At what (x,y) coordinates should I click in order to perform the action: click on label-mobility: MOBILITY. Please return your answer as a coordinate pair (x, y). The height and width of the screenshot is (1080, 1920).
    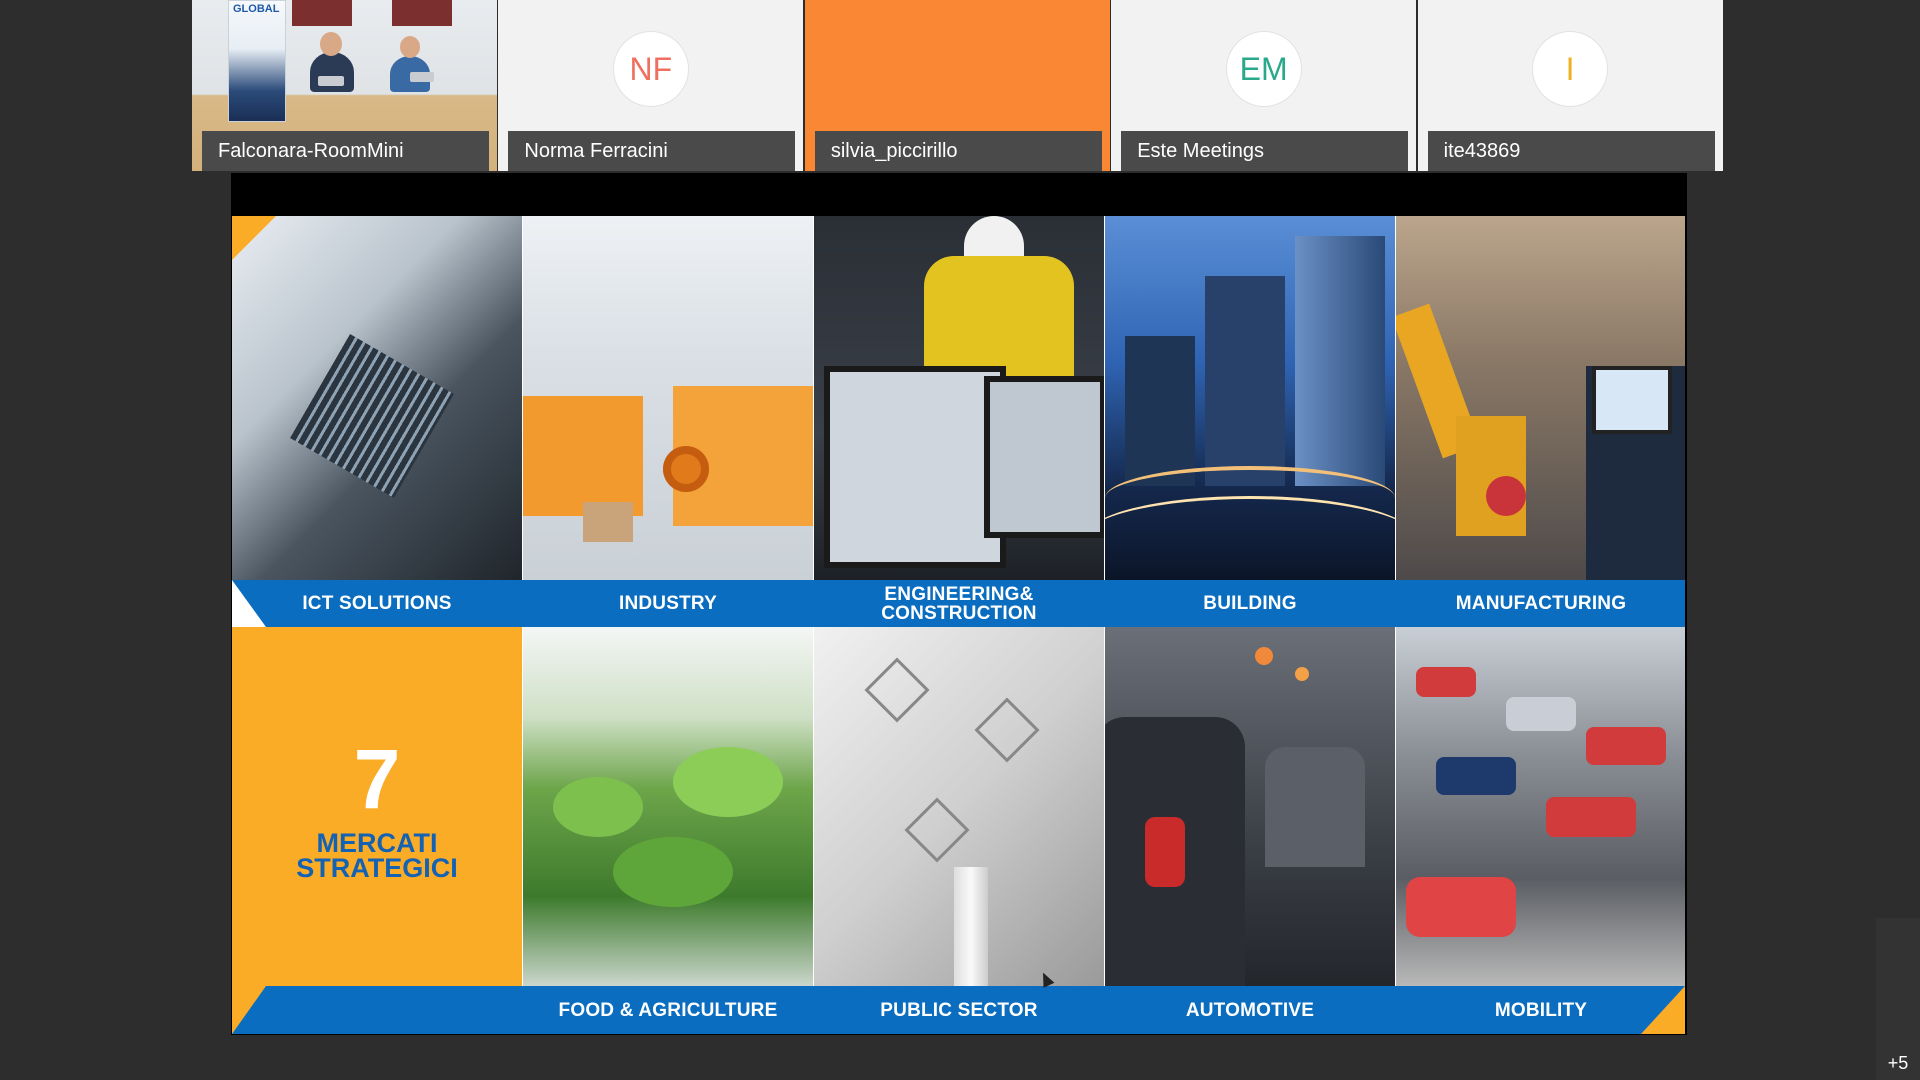
    Looking at the image, I should click on (1541, 1010).